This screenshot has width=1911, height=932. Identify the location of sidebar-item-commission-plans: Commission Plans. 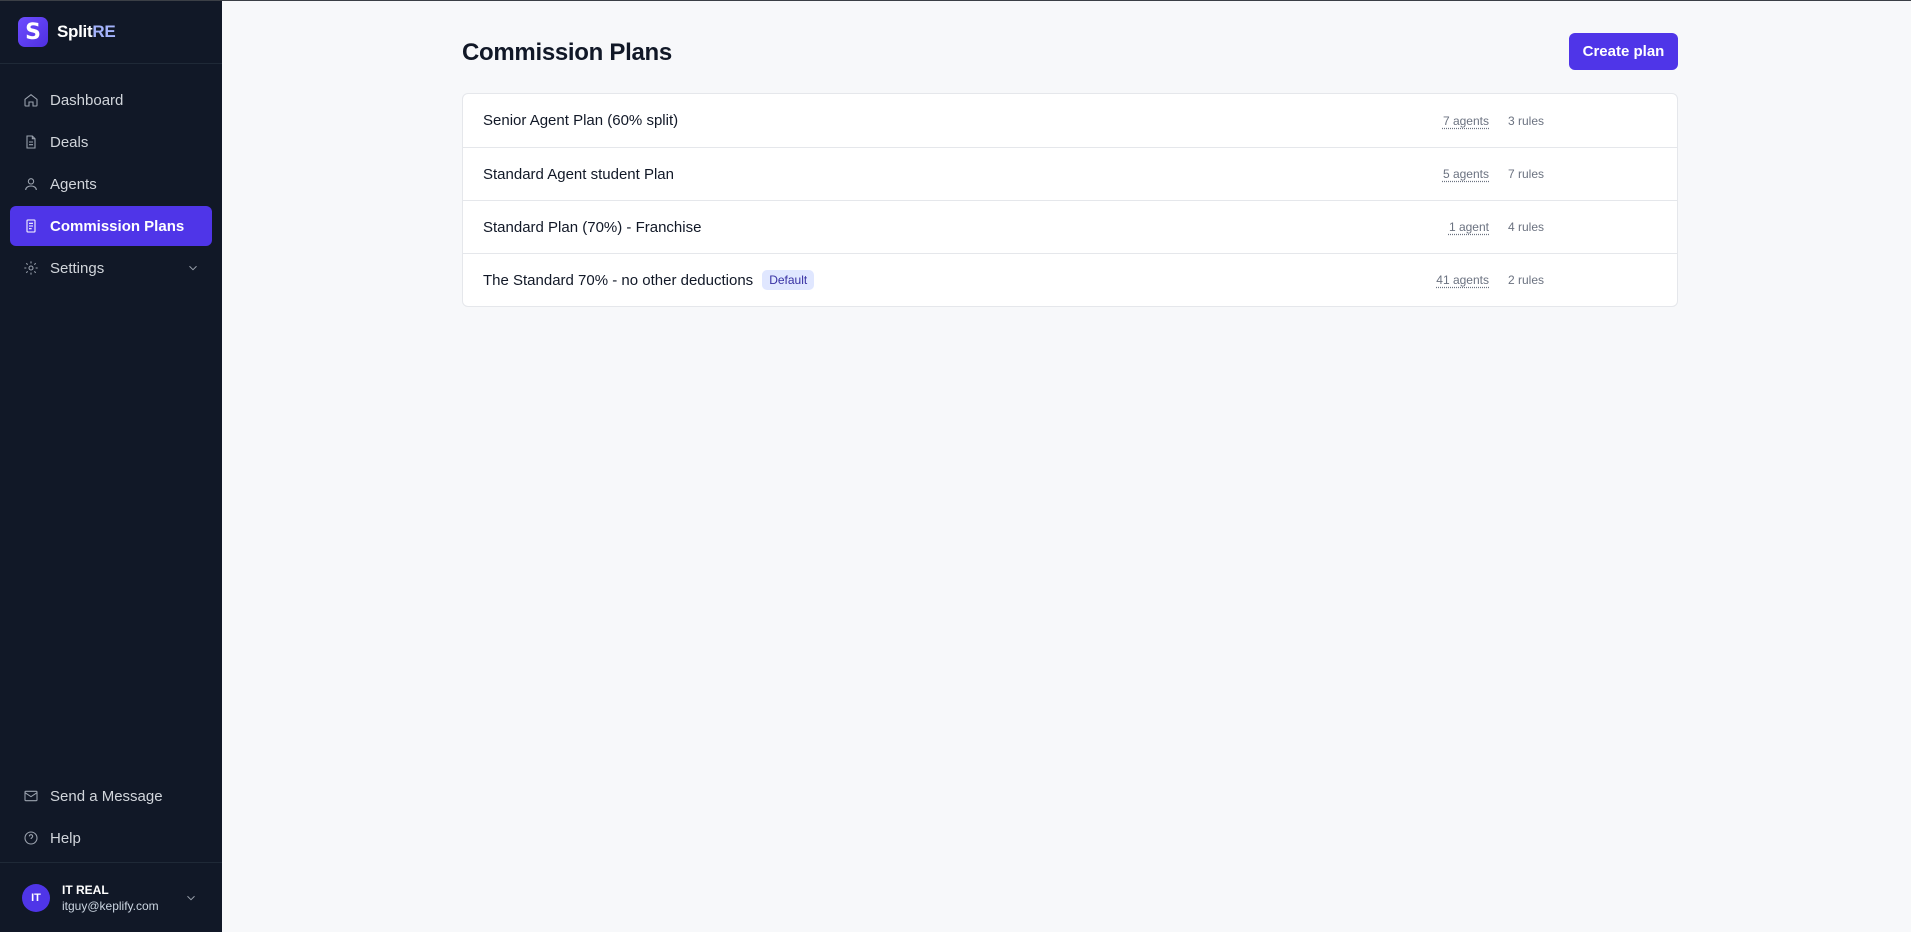
(111, 226).